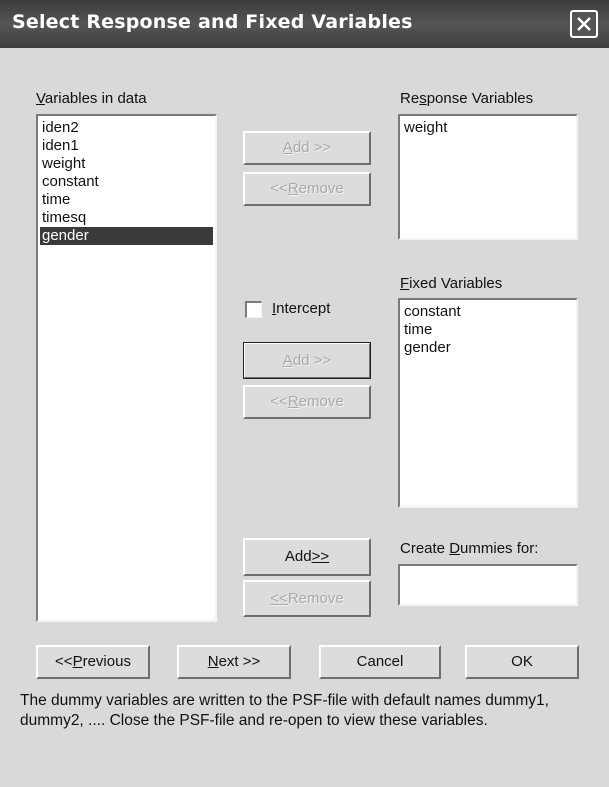 This screenshot has width=609, height=787. What do you see at coordinates (307, 360) in the screenshot?
I see `fixed-add-button: Add >>` at bounding box center [307, 360].